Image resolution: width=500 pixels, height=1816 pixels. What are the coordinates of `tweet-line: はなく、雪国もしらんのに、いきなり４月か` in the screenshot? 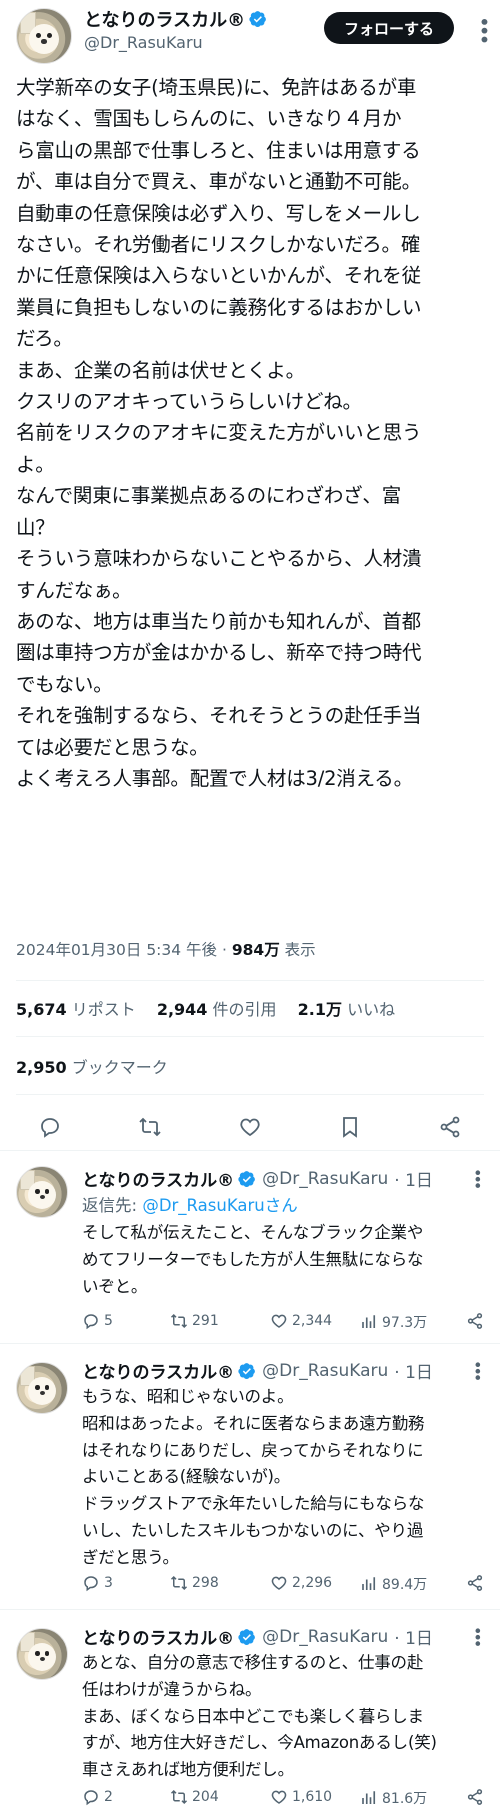 It's located at (209, 119).